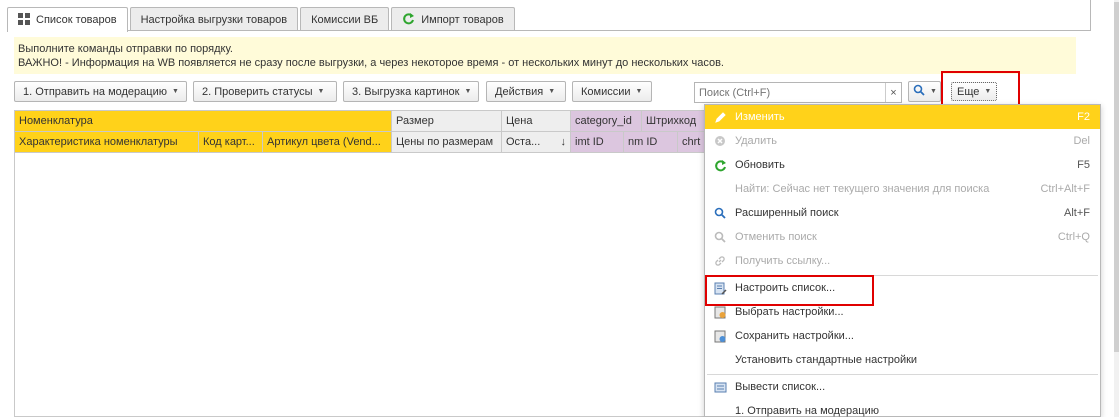 The height and width of the screenshot is (417, 1119). Describe the element at coordinates (447, 121) in the screenshot. I see `column-header: Размер` at that location.